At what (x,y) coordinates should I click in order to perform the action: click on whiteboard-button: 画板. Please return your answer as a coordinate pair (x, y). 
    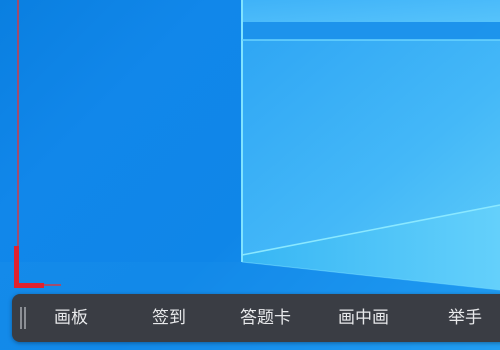
    Looking at the image, I should click on (71, 318).